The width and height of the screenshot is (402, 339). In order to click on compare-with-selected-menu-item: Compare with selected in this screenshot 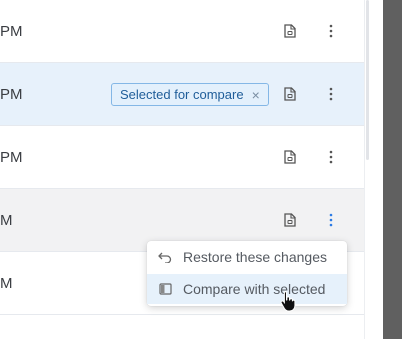, I will do `click(247, 289)`.